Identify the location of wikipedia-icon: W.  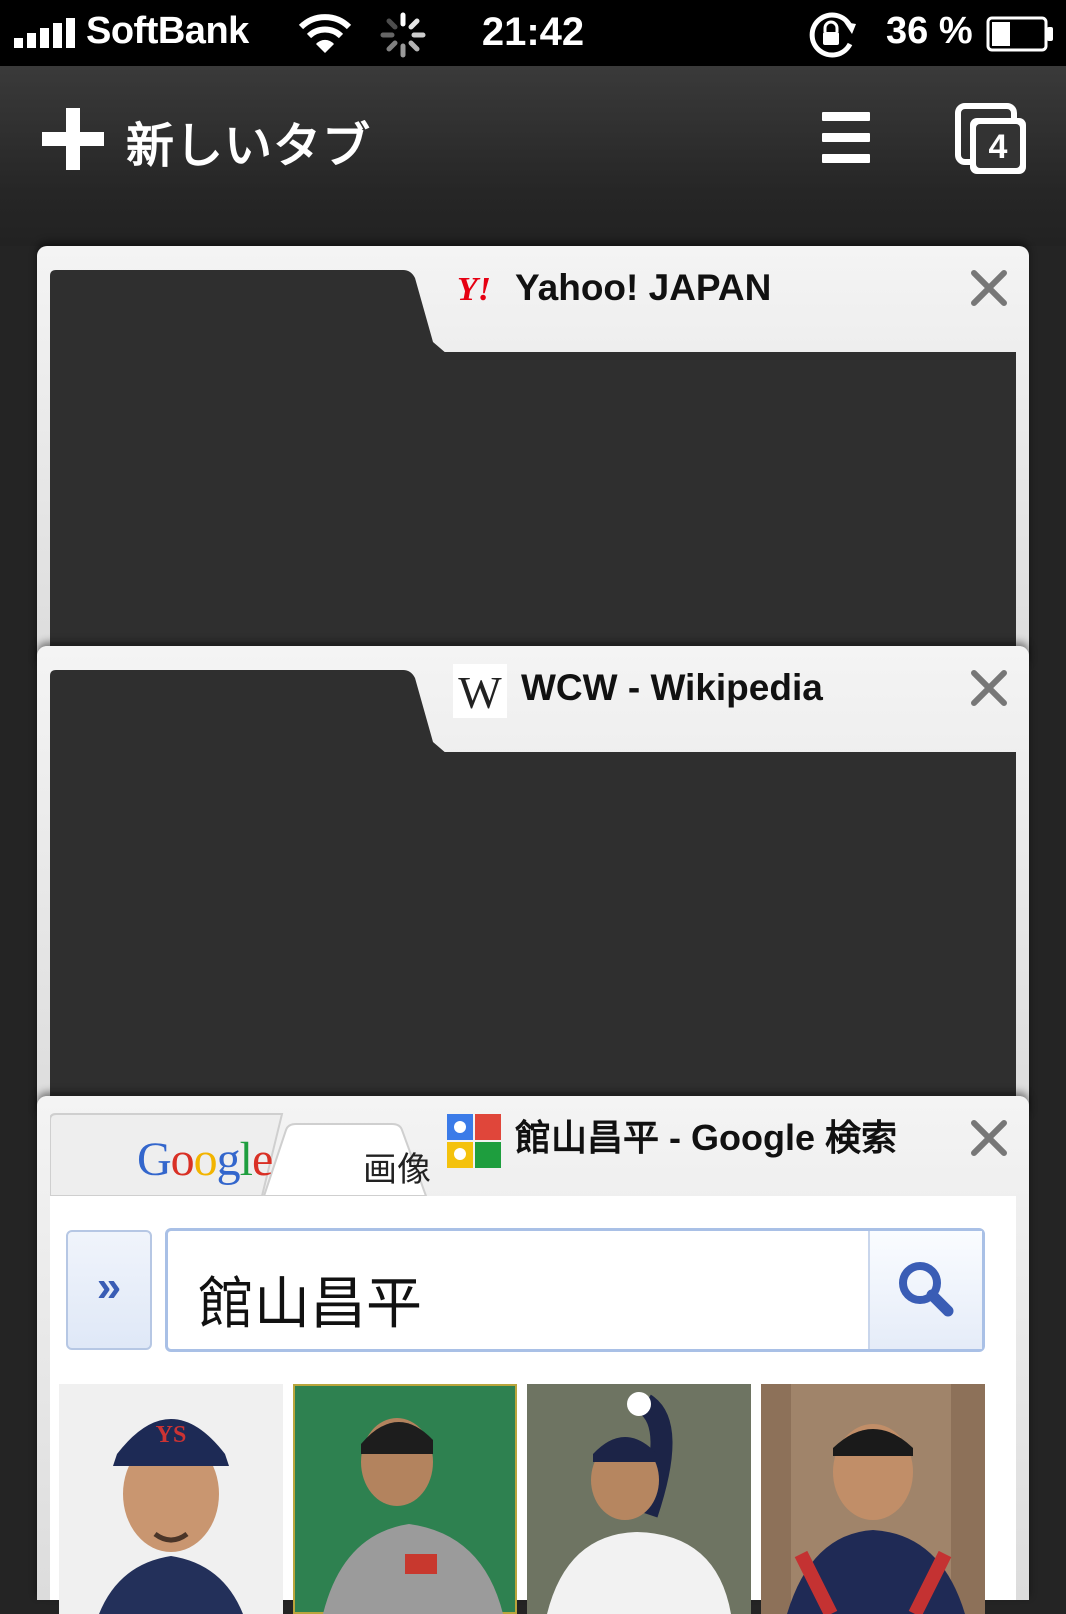
(480, 691).